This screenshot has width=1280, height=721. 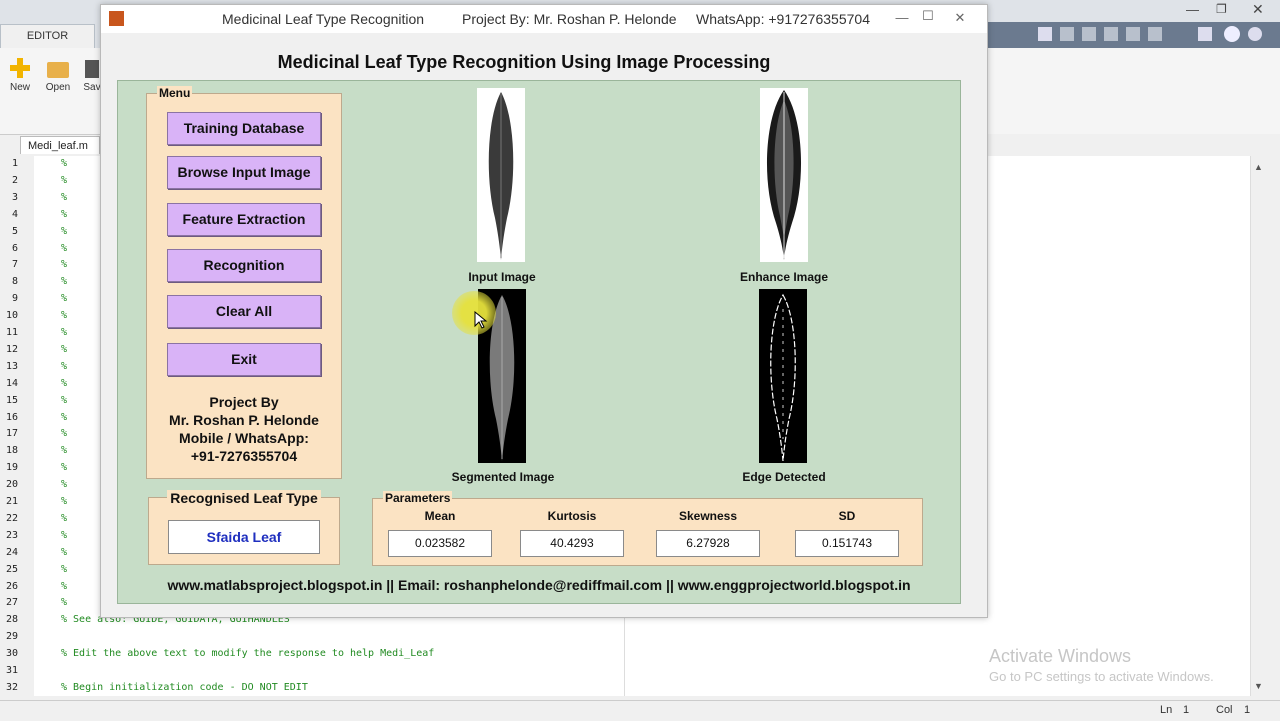 I want to click on status-col-value: 1, so click(x=1247, y=710).